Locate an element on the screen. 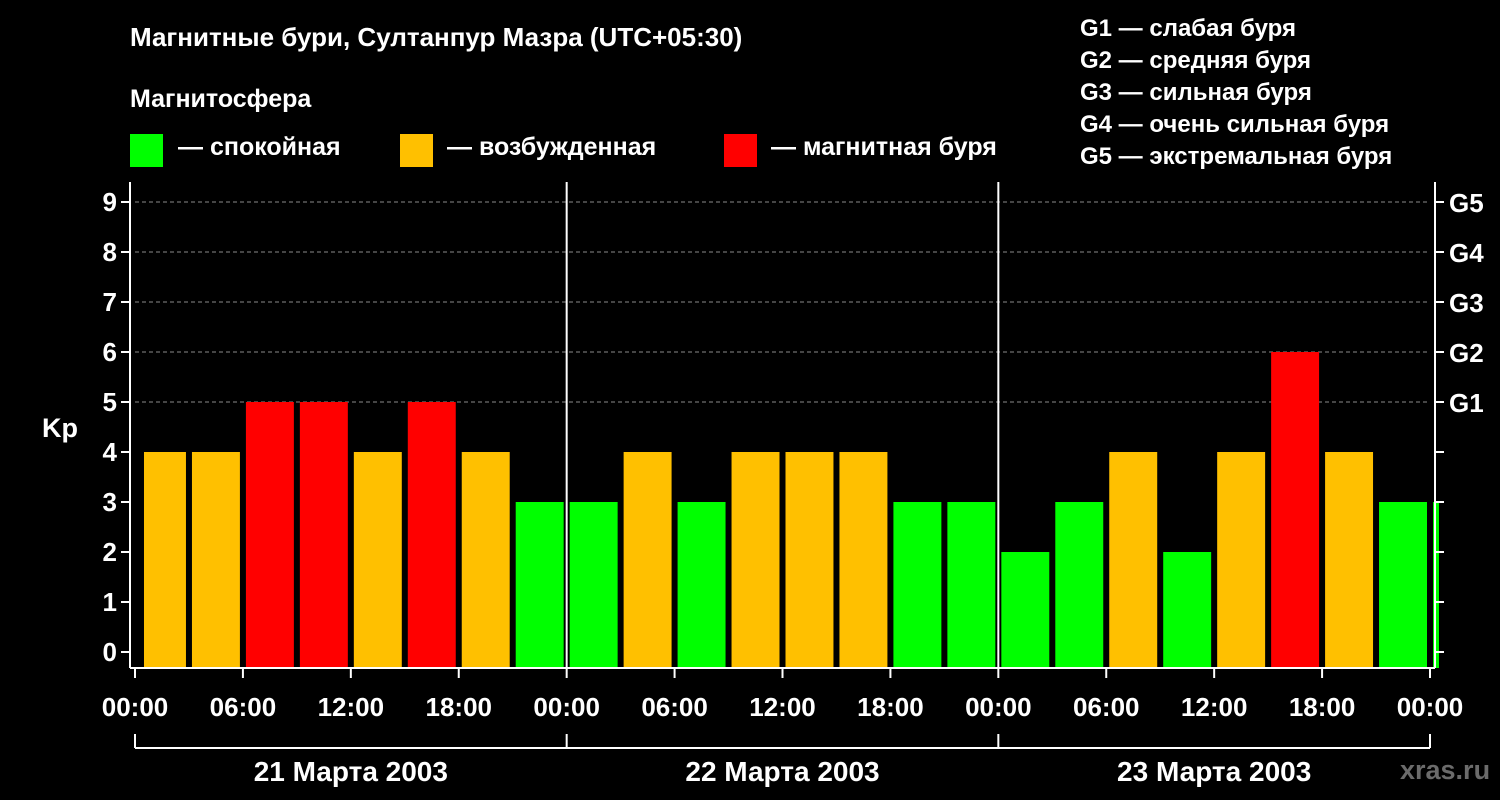 The height and width of the screenshot is (800, 1500). storm-level-label: G5 is located at coordinates (1466, 203).